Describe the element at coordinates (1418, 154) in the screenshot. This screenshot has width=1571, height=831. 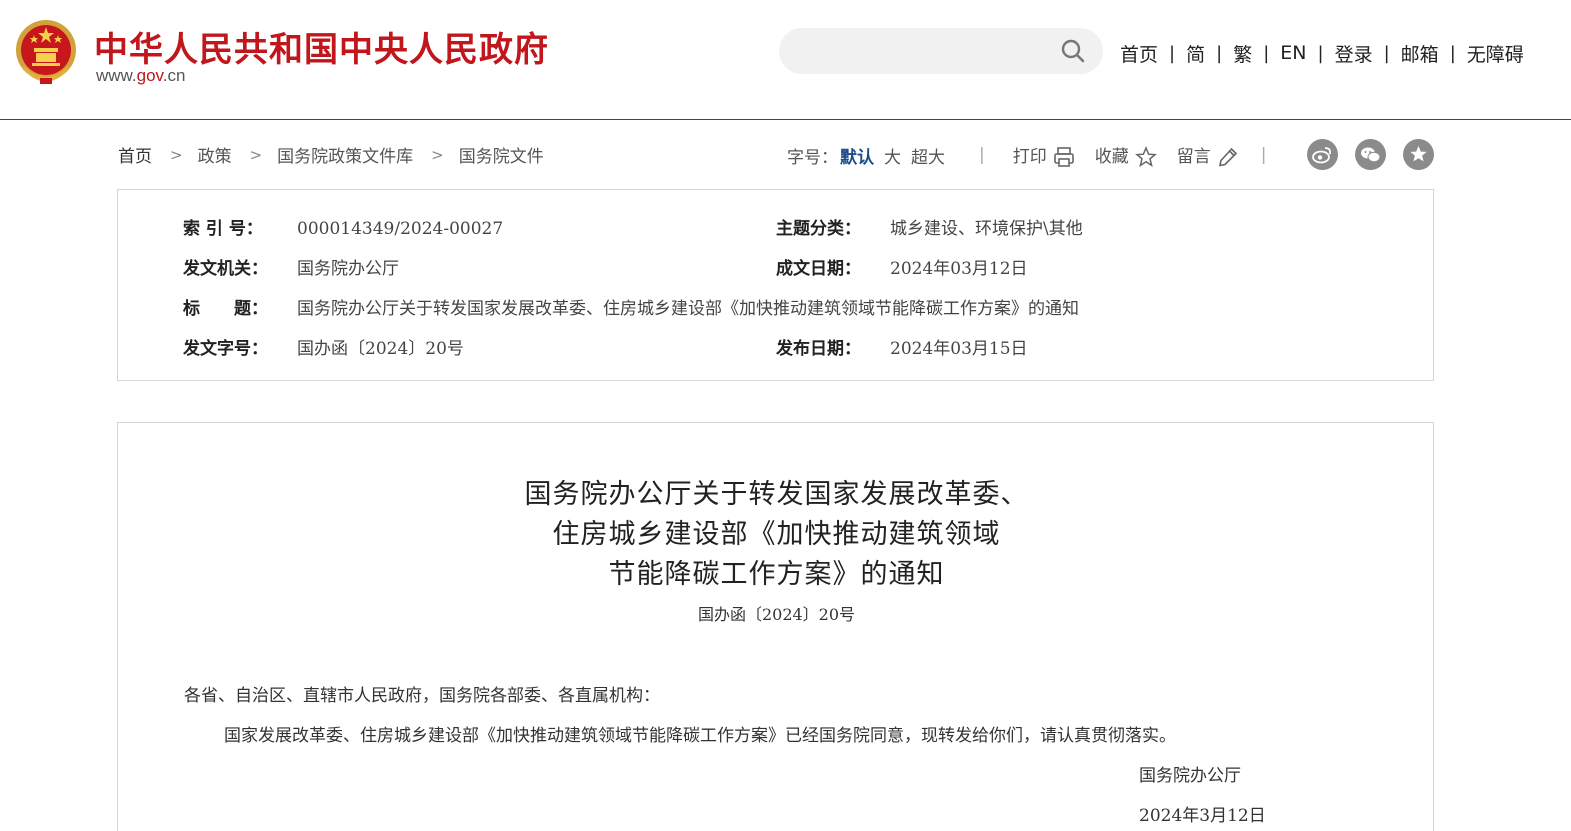
I see `favorite-star-icon` at that location.